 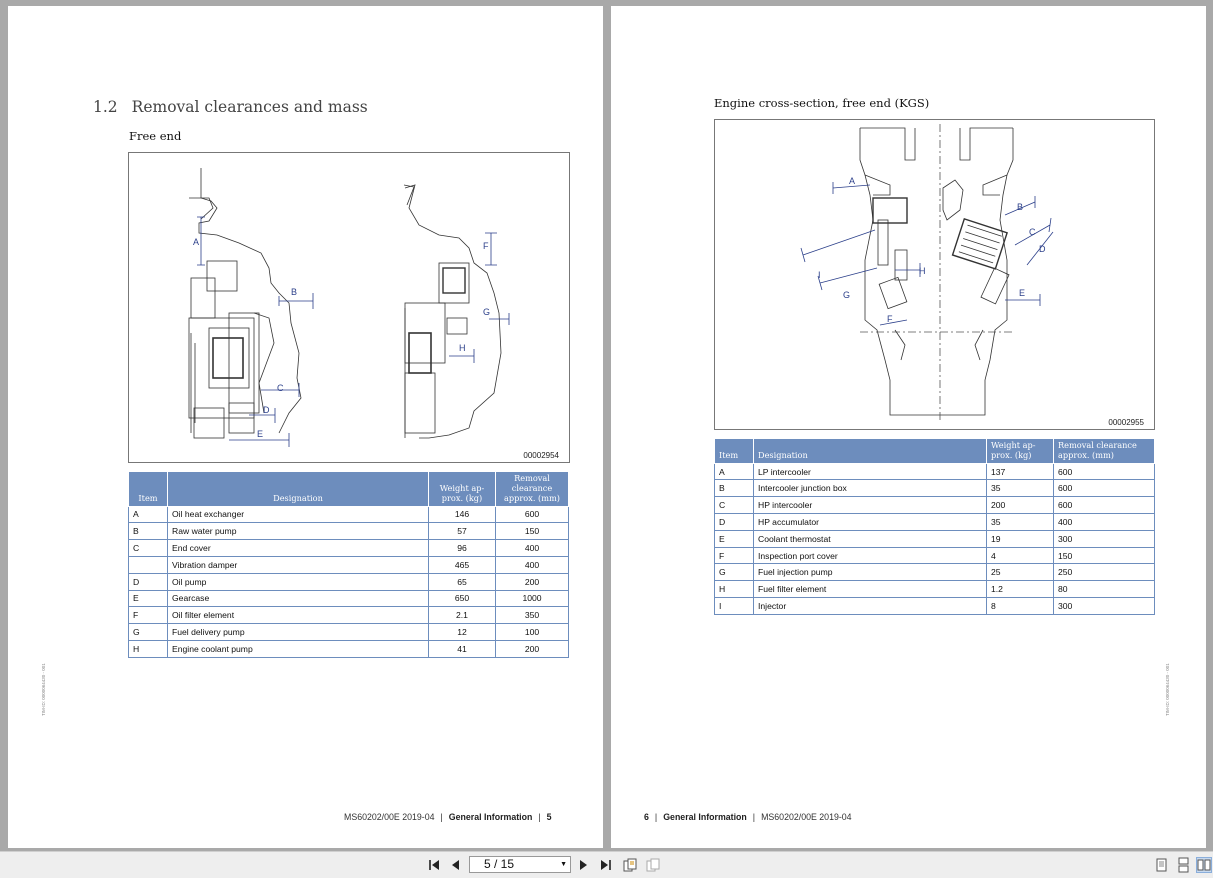 I want to click on cell-item: F, so click(x=148, y=615).